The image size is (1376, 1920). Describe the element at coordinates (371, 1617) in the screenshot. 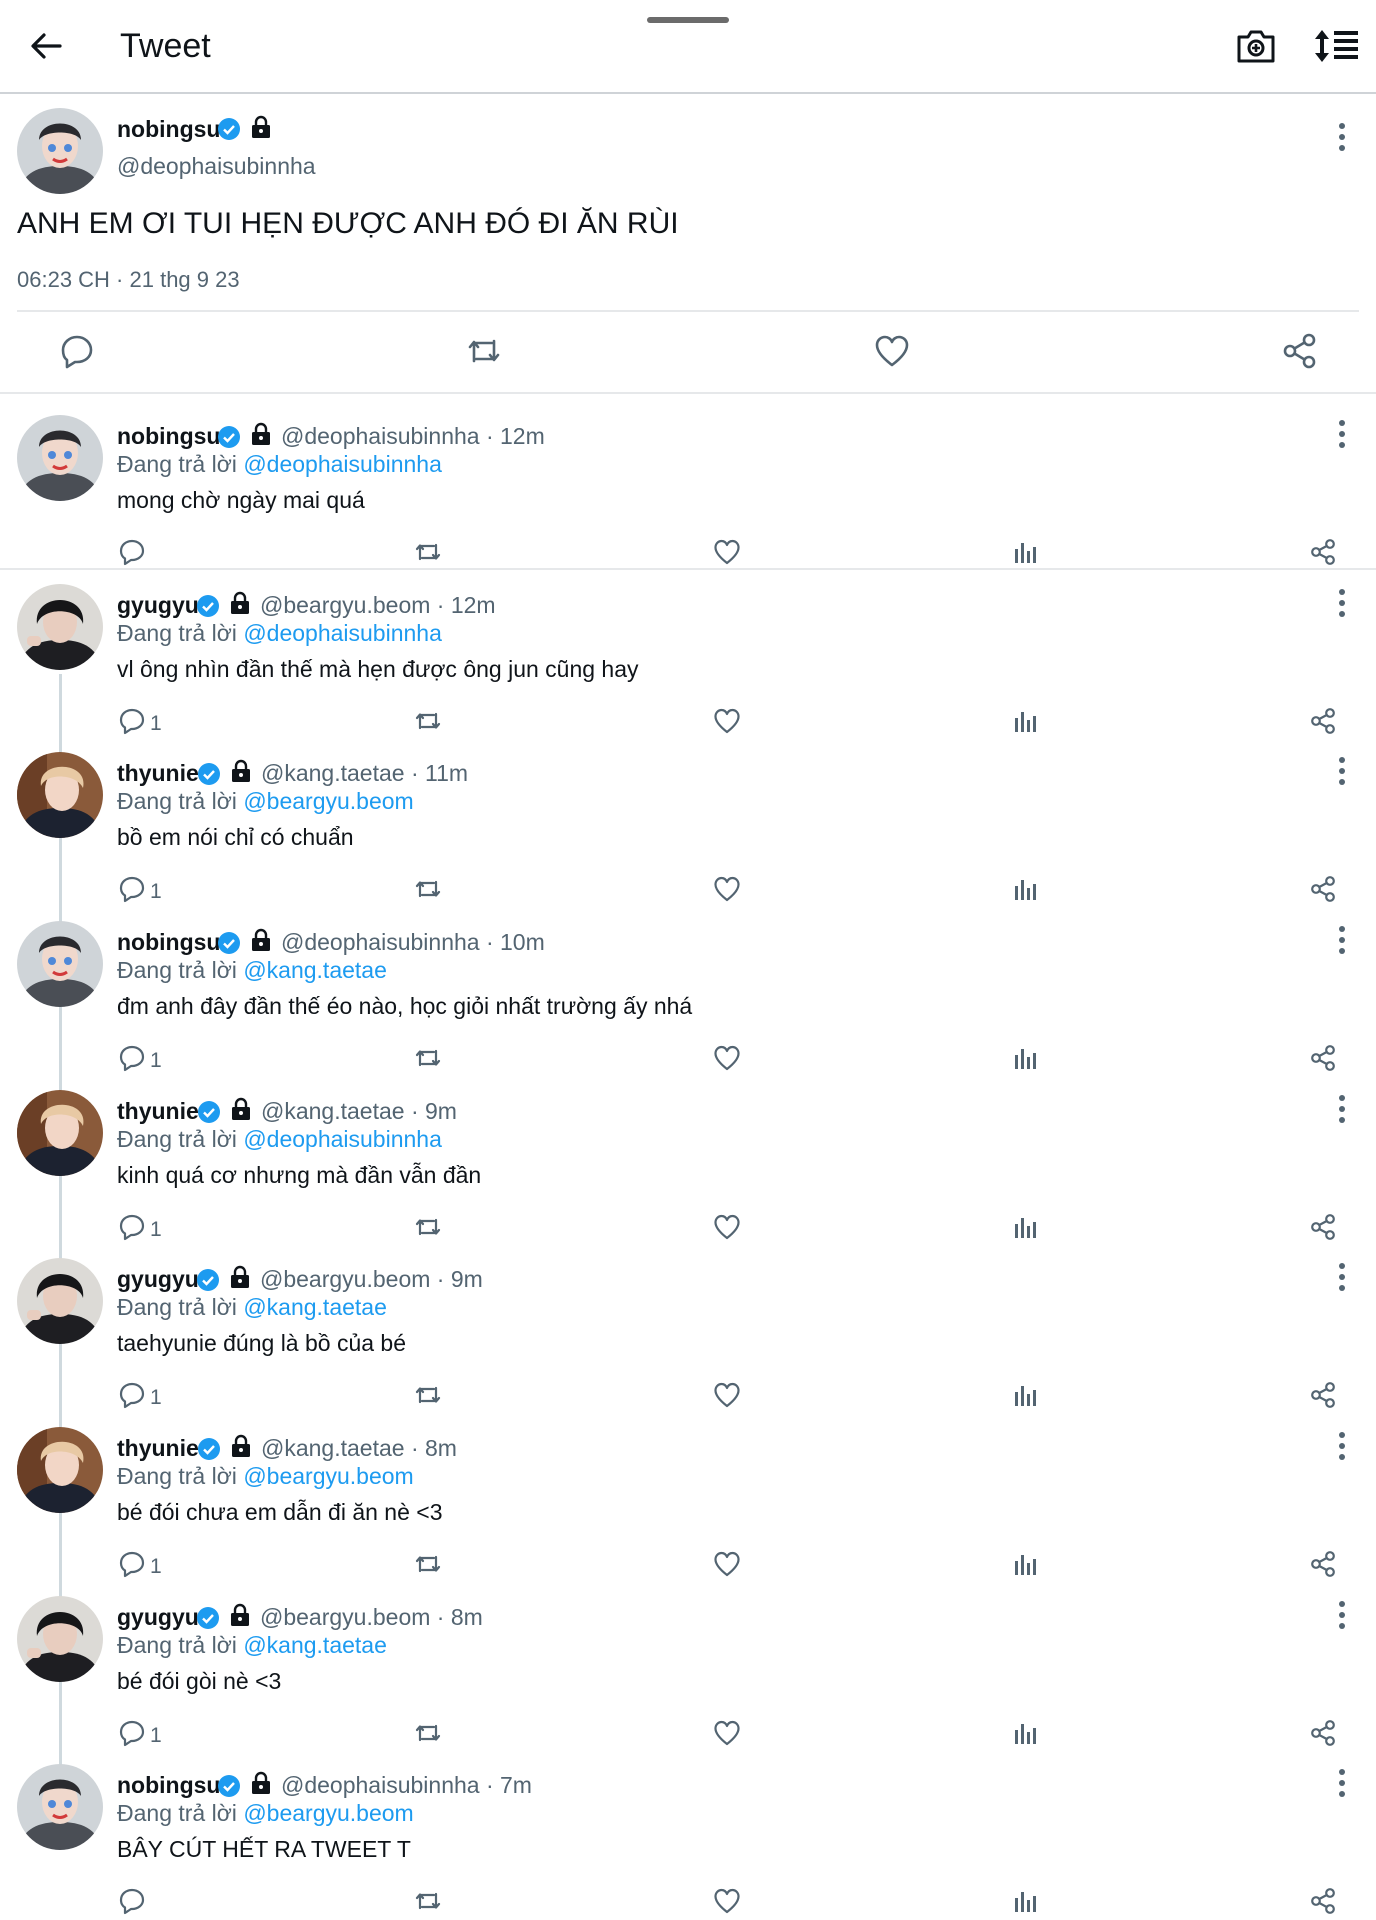

I see `author-handle-time: @beargyu.beom · 8m` at that location.